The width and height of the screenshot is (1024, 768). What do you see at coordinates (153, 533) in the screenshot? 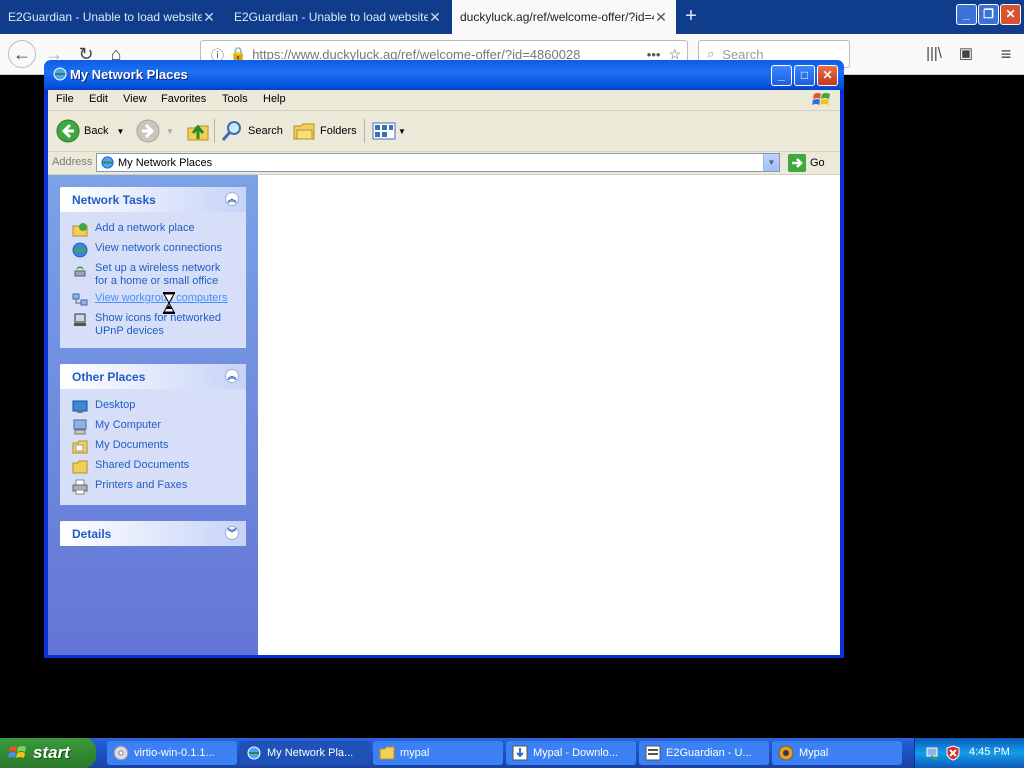
I see `panel-header: Details ︾` at bounding box center [153, 533].